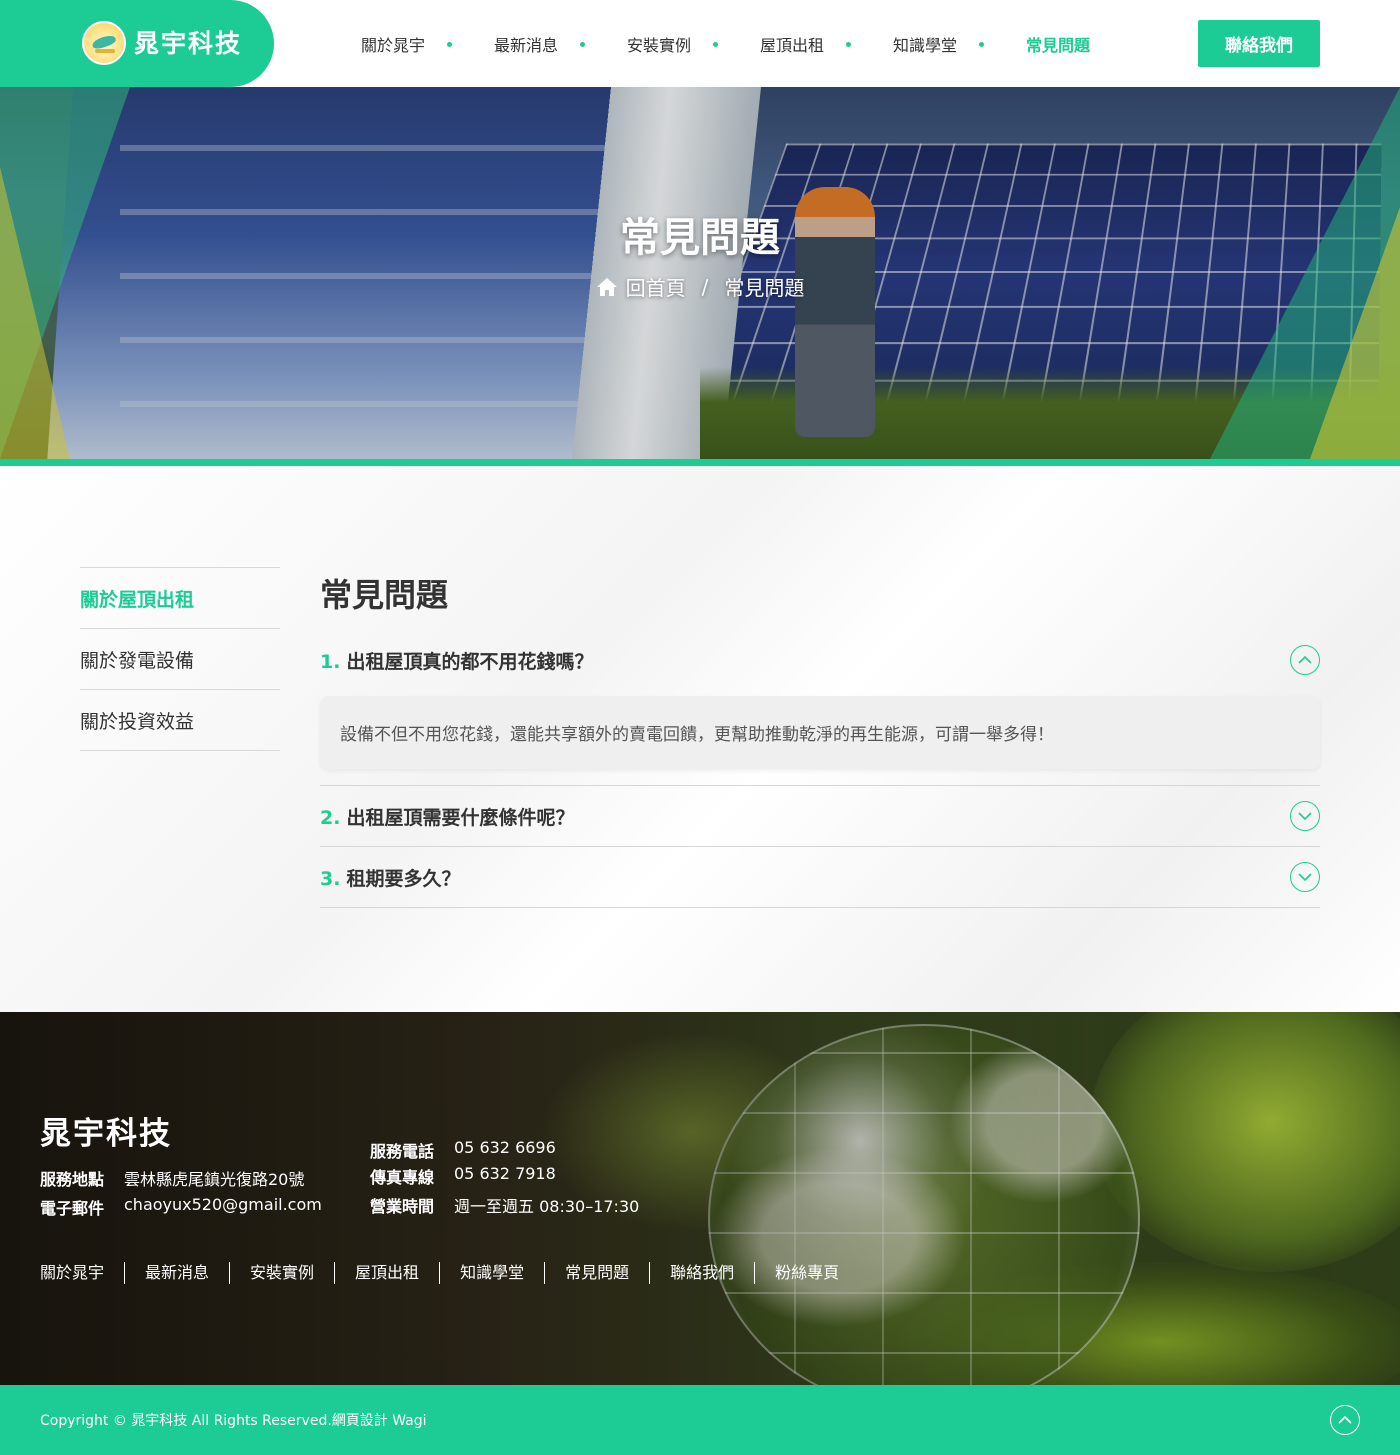 This screenshot has height=1455, width=1400. I want to click on nav-label: 安裝實例, so click(659, 45).